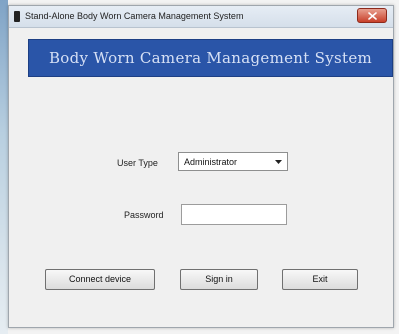 Image resolution: width=399 pixels, height=334 pixels. Describe the element at coordinates (144, 215) in the screenshot. I see `password-label: Password` at that location.